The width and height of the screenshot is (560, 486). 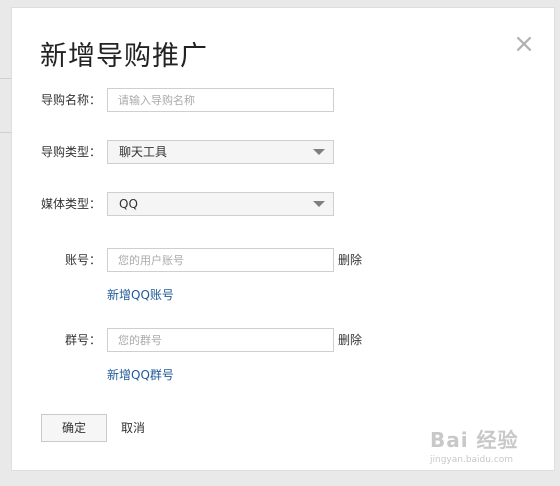 I want to click on add-qq-account-link: 新增QQ账号, so click(x=140, y=294).